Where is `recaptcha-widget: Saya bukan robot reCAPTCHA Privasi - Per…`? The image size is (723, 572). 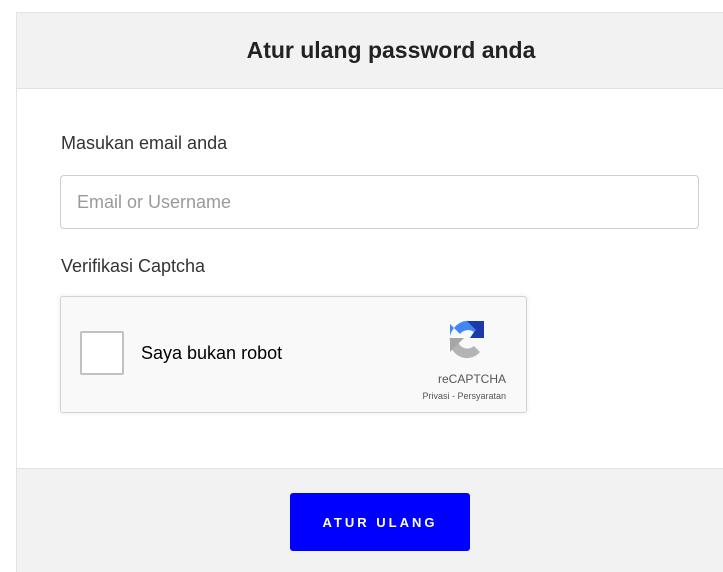
recaptcha-widget: Saya bukan robot reCAPTCHA Privasi - Per… is located at coordinates (293, 354).